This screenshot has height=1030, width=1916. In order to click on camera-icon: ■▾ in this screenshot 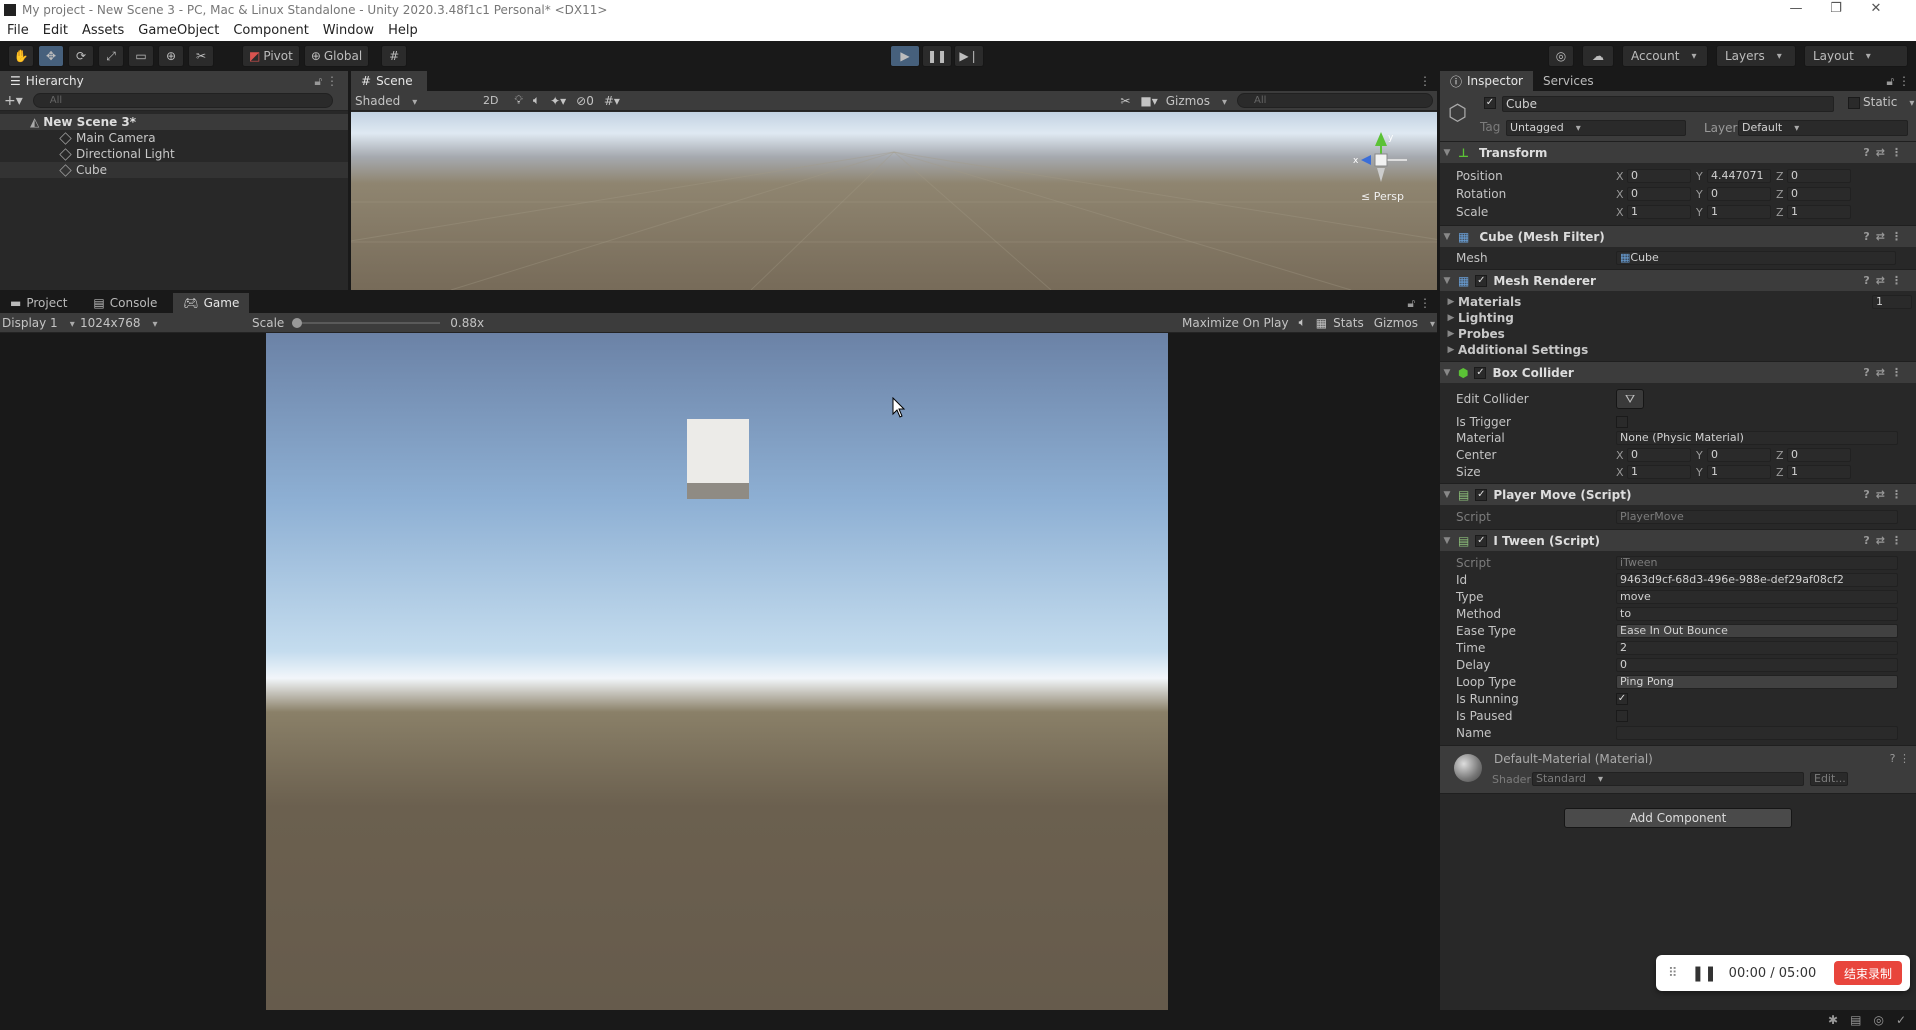, I will do `click(1148, 101)`.